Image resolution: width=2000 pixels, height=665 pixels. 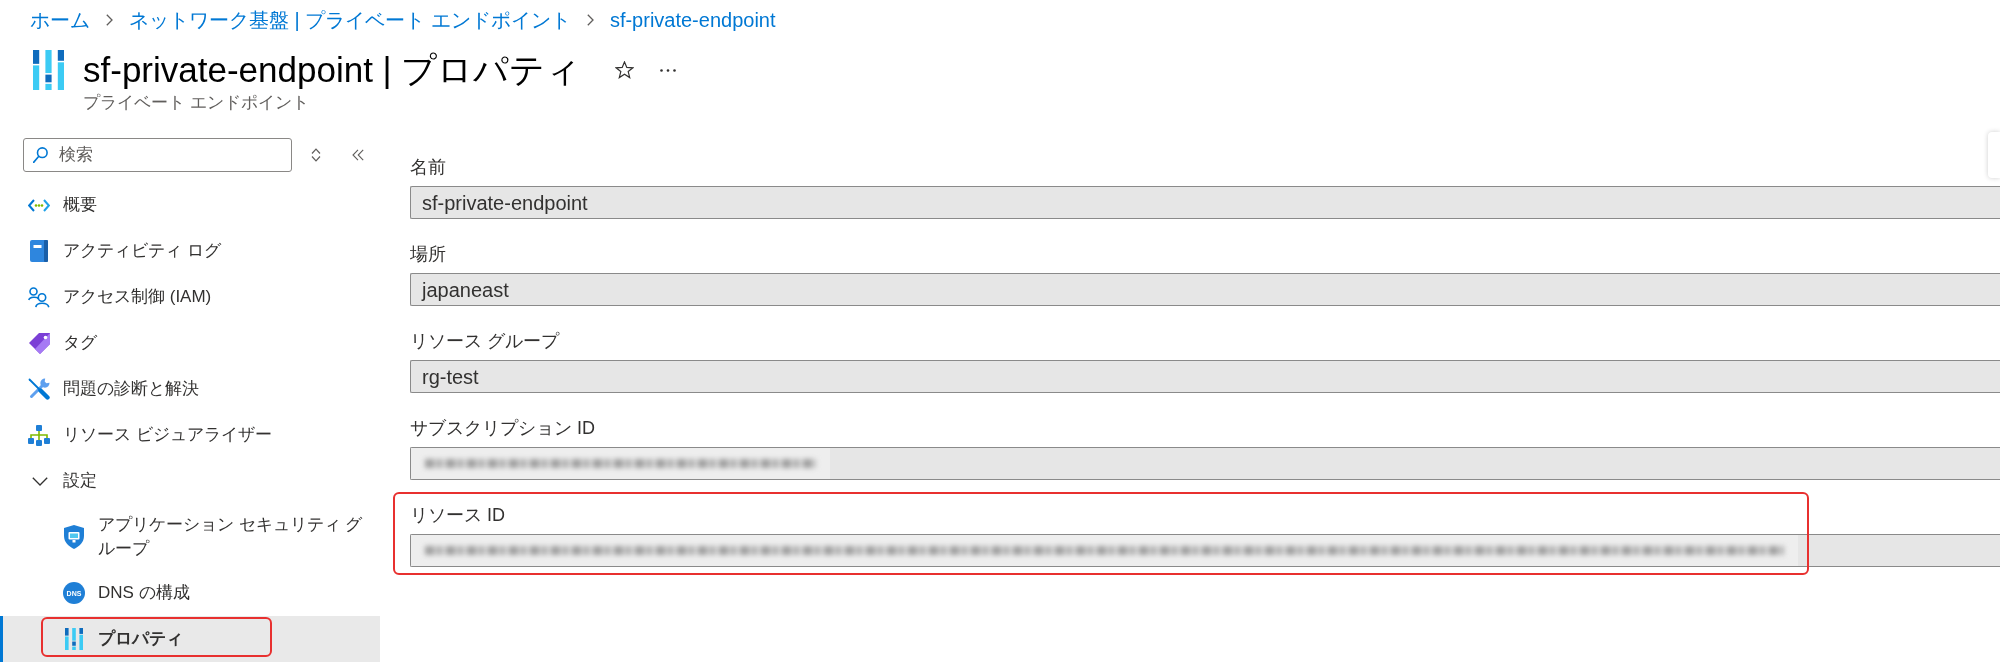 I want to click on sidebar-item: 概要, so click(x=190, y=205).